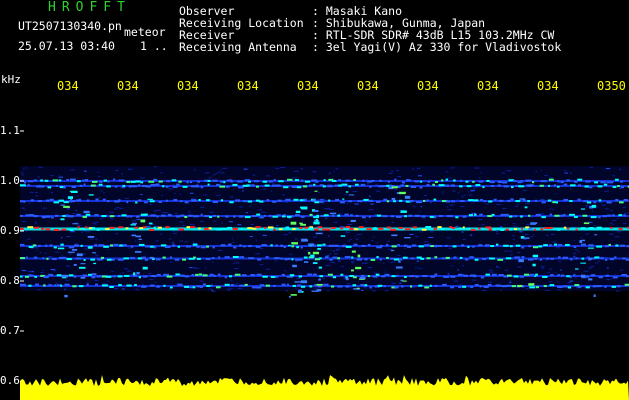  What do you see at coordinates (10, 230) in the screenshot?
I see `y-tick-label: 0.9` at bounding box center [10, 230].